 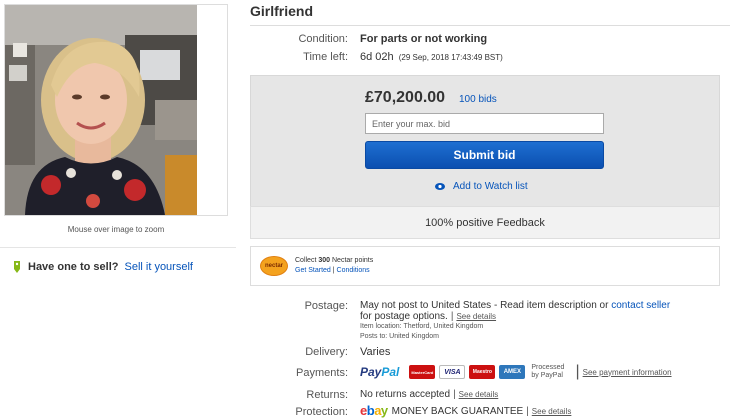 What do you see at coordinates (485, 222) in the screenshot?
I see `seller-feedback: 100% positive Feedback` at bounding box center [485, 222].